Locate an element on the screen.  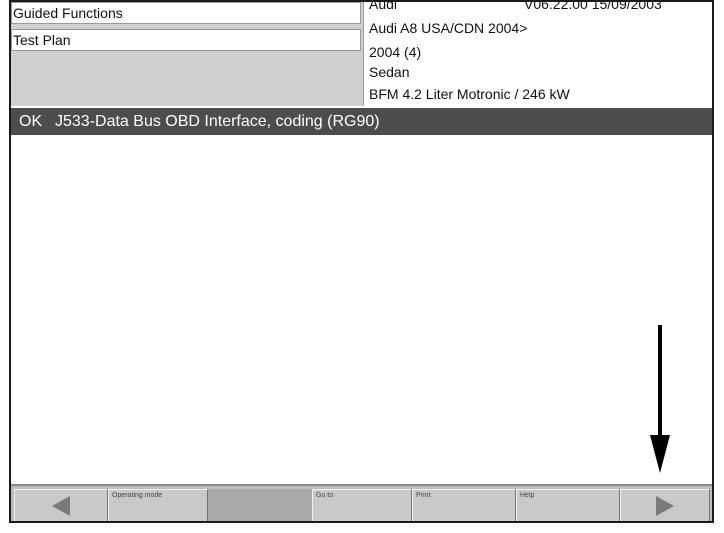
test-plan-label: Test Plan is located at coordinates (186, 40).